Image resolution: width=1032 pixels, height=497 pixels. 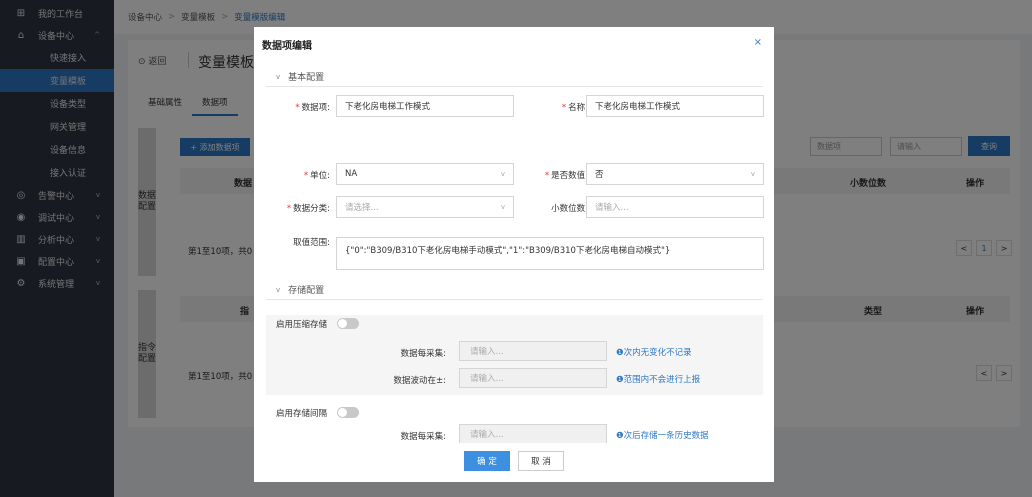 I want to click on decimal-label: 小数位数:, so click(x=569, y=209).